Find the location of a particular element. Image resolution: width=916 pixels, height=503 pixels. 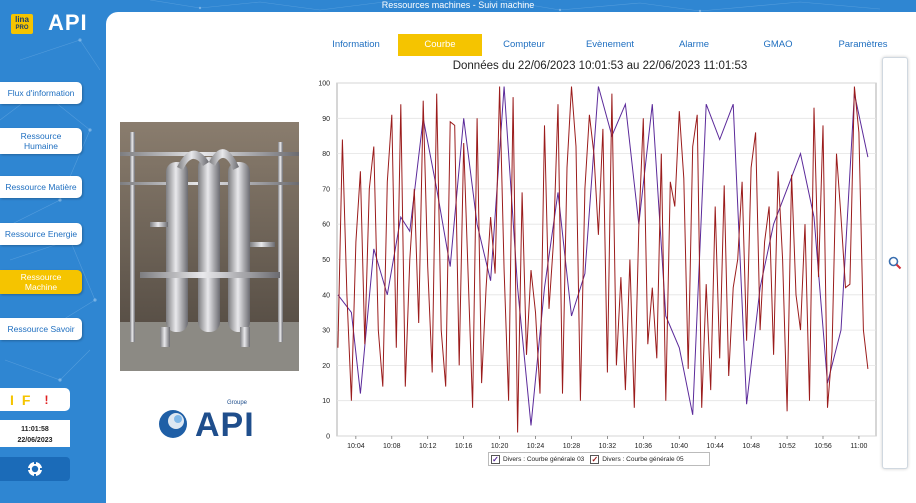

y-tick-label: 60 is located at coordinates (326, 225).